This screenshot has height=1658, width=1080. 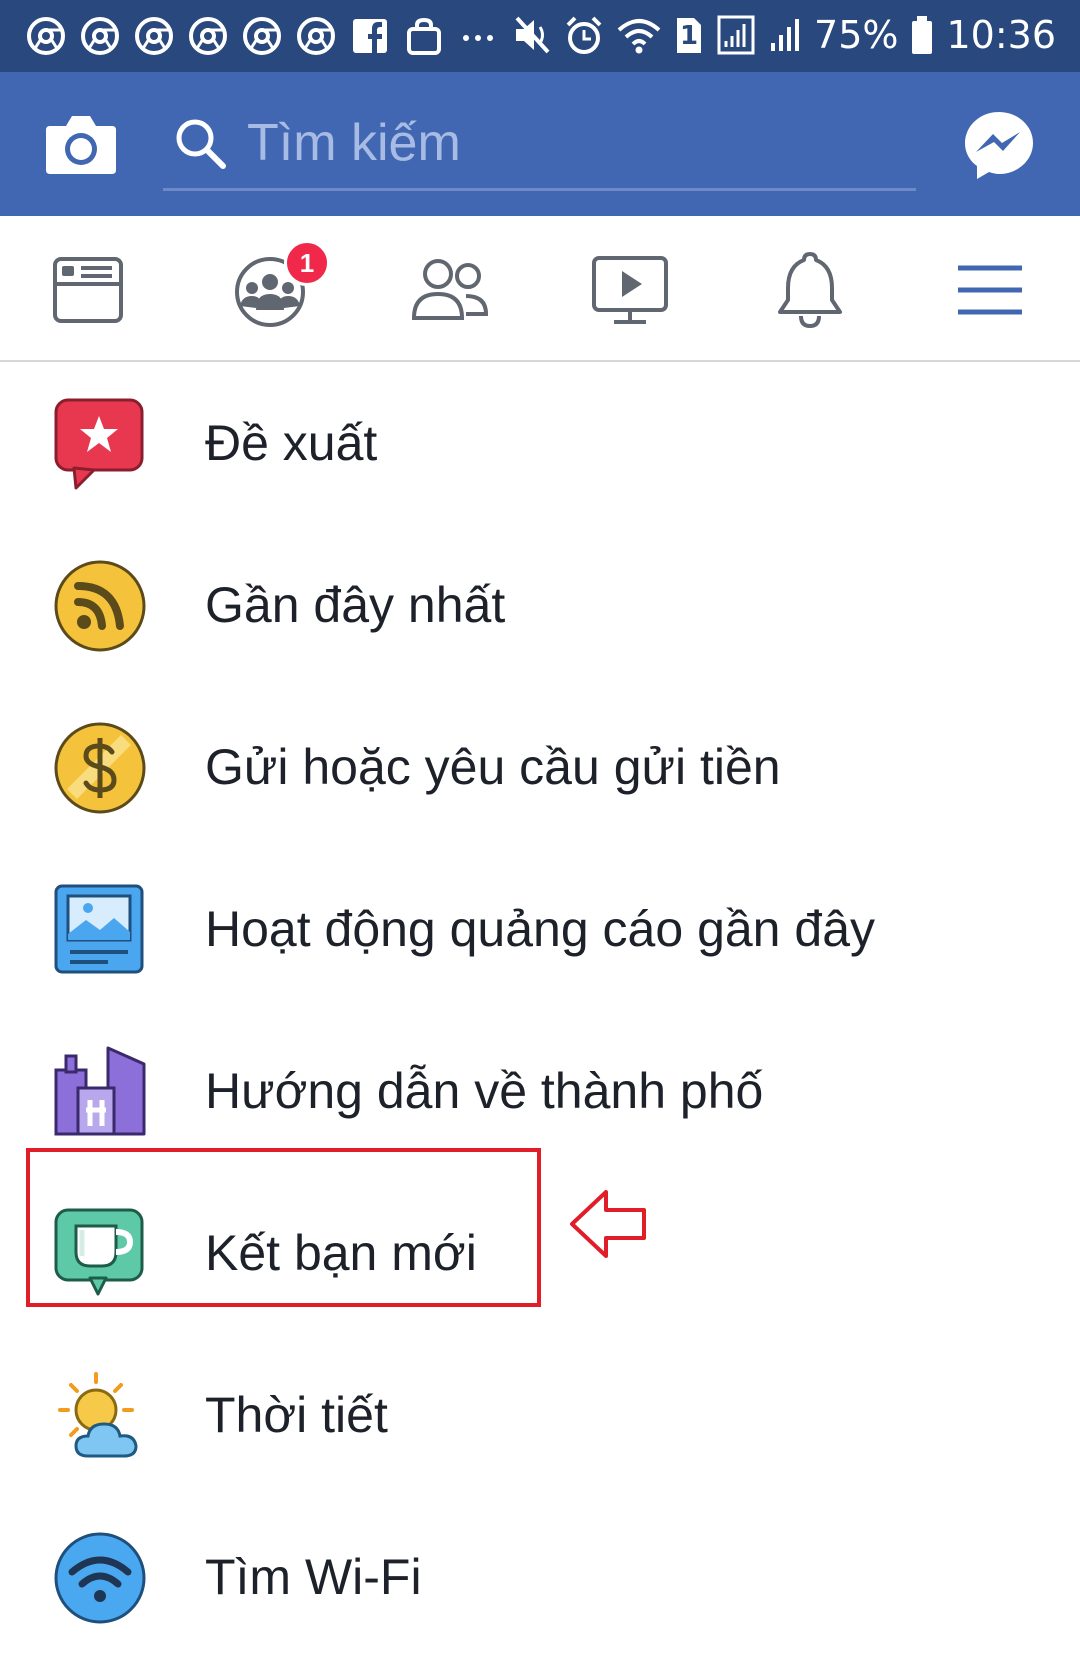 I want to click on status-bar-notifications, so click(x=269, y=36).